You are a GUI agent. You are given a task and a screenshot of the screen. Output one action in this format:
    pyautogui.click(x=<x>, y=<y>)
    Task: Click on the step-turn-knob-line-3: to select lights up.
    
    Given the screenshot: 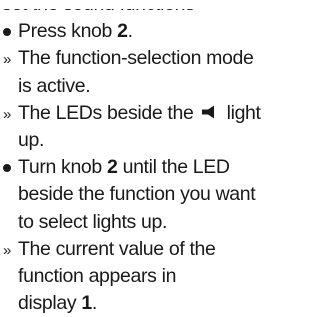 What is the action you would take?
    pyautogui.click(x=161, y=222)
    